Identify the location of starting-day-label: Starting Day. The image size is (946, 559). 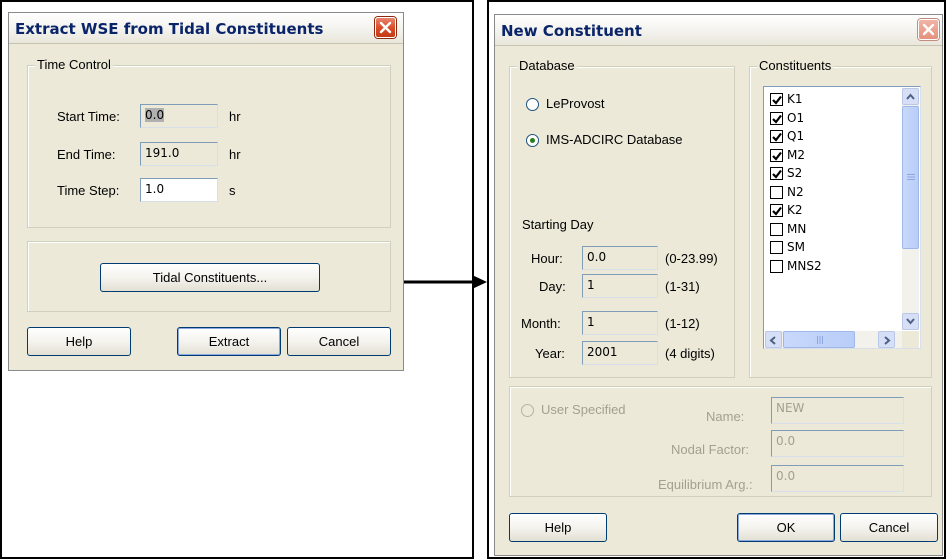
(558, 224).